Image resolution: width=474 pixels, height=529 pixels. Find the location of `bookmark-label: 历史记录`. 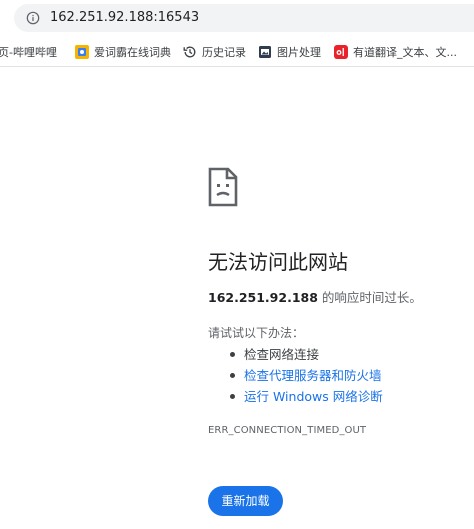

bookmark-label: 历史记录 is located at coordinates (224, 52).